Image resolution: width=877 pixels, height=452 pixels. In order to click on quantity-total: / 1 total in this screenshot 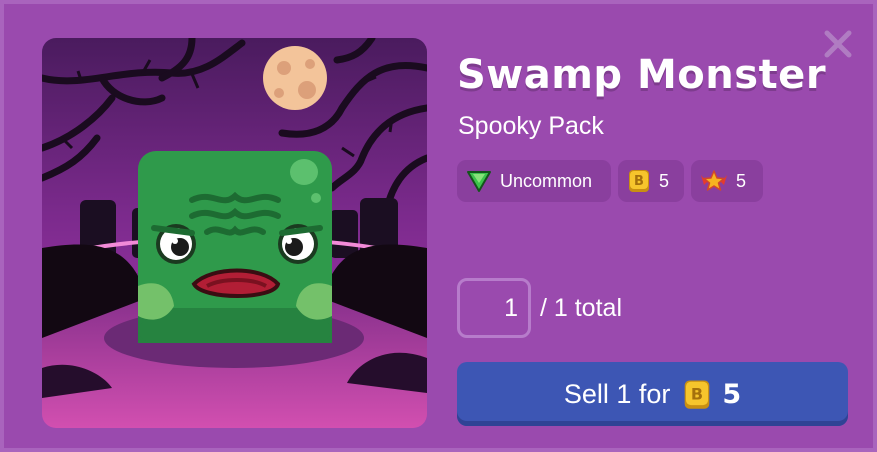, I will do `click(581, 308)`.